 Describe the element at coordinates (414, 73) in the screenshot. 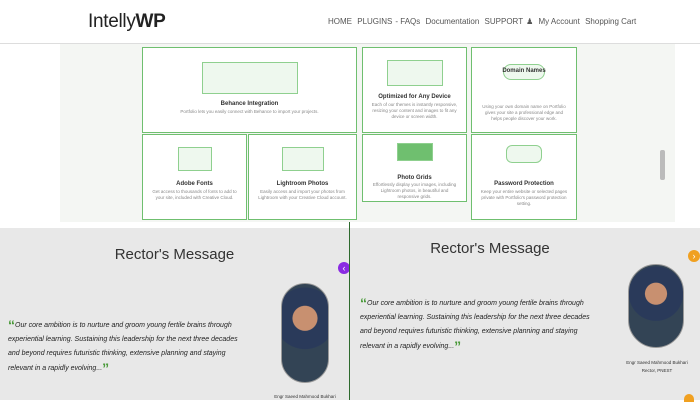

I see `devices-illustration-icon` at that location.